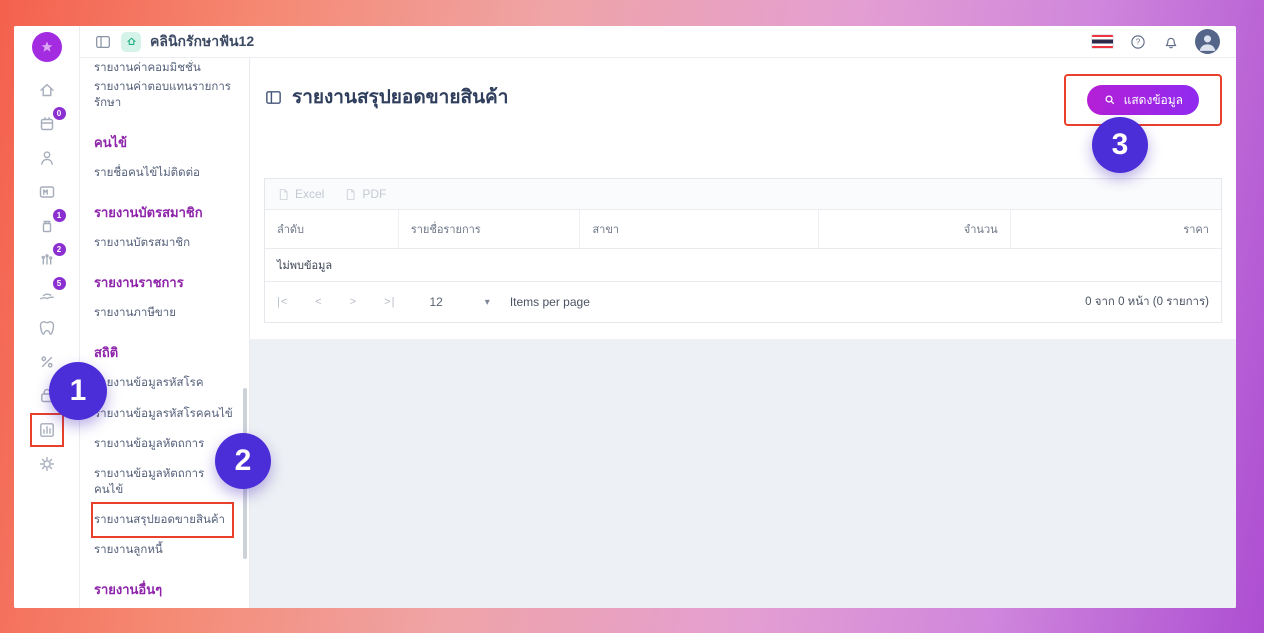  I want to click on export-excel-button: Excel, so click(300, 194).